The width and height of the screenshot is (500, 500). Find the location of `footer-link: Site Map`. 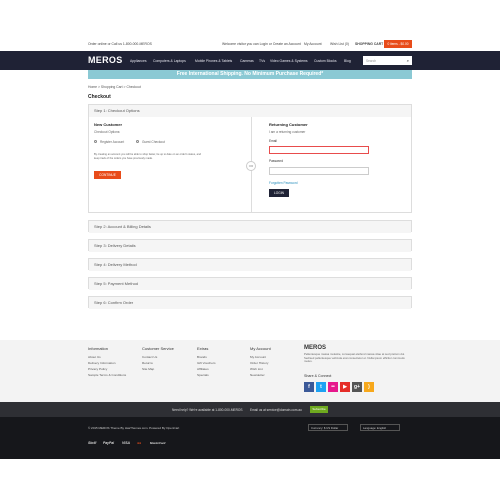

footer-link: Site Map is located at coordinates (158, 369).